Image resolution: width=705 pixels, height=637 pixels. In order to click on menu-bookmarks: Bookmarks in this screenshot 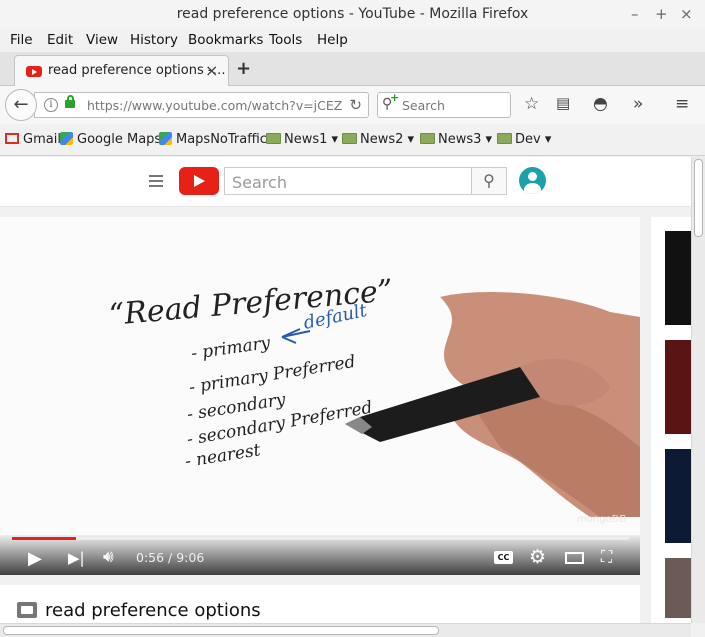, I will do `click(225, 40)`.